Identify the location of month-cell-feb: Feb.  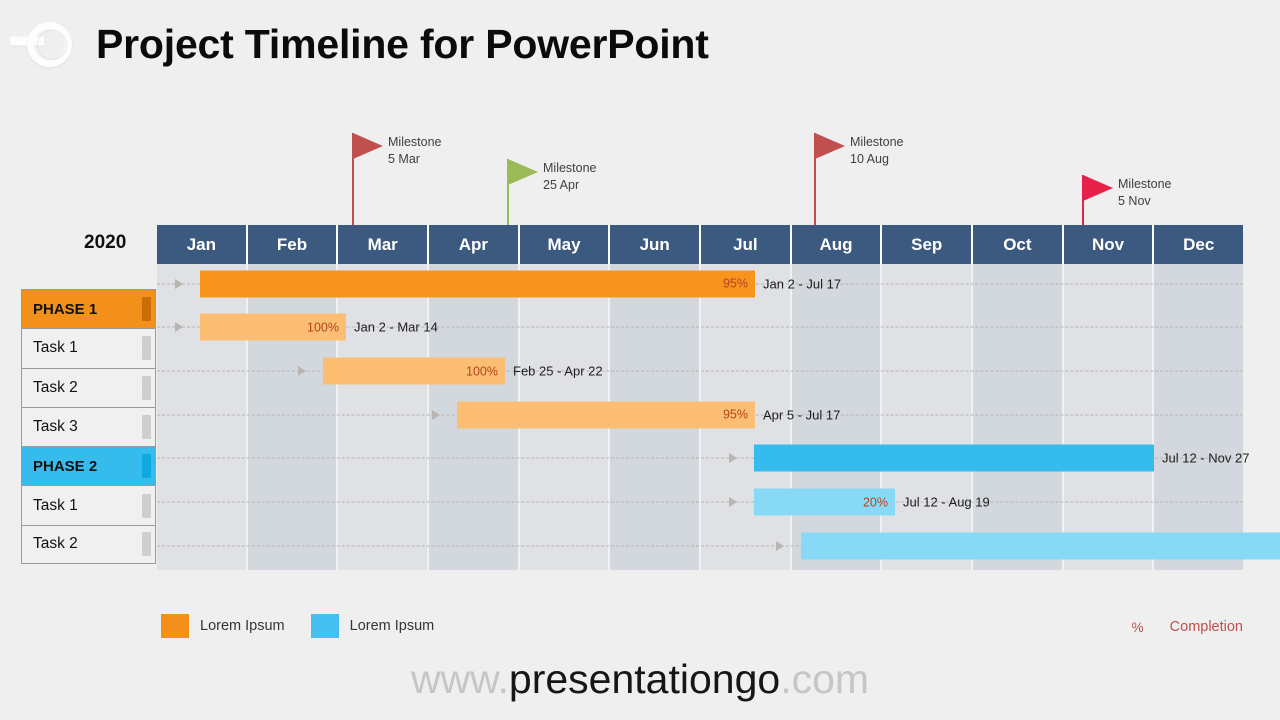
(293, 244).